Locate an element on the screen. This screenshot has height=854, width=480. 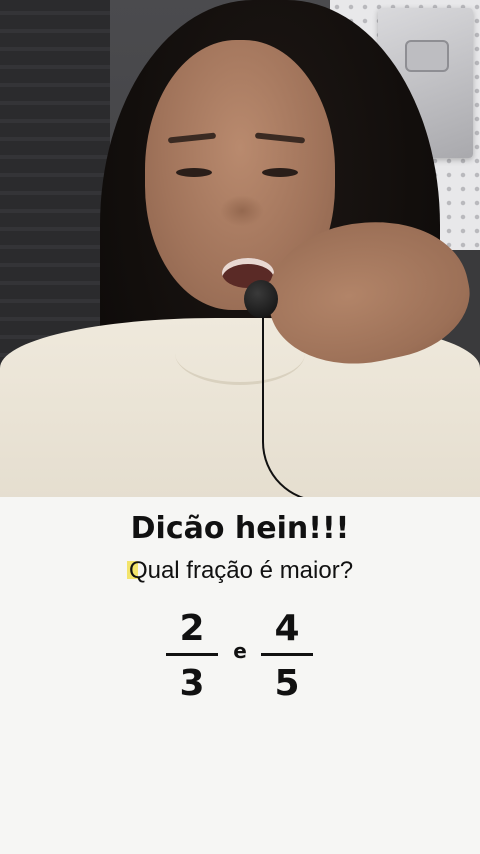
nose is located at coordinates (242, 211).